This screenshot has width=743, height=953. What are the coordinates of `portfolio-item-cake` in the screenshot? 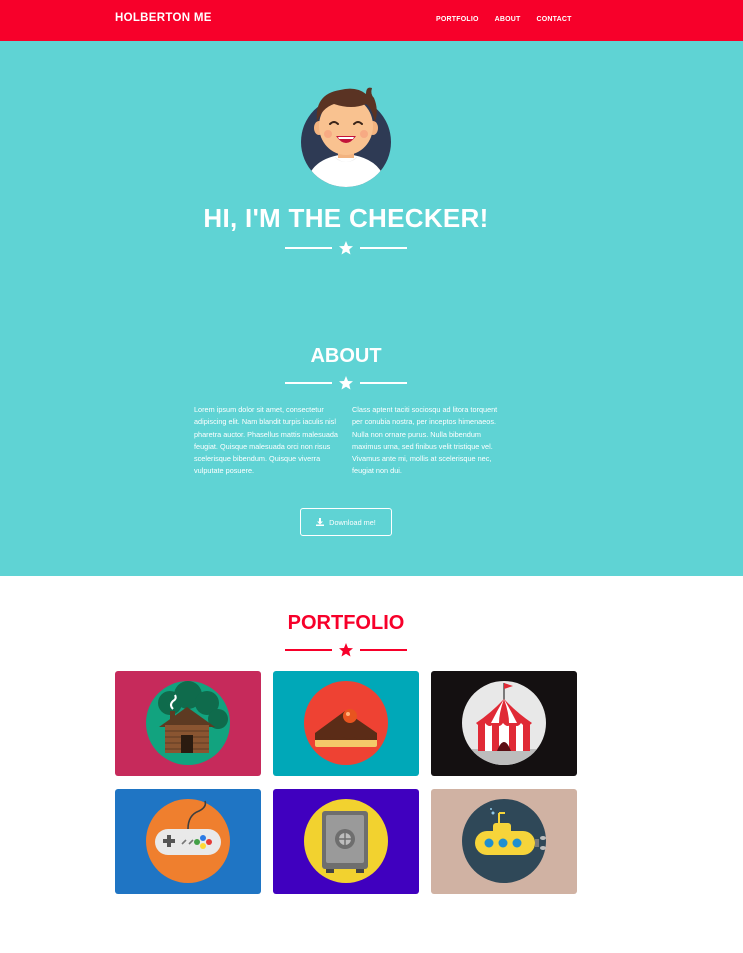 It's located at (346, 723).